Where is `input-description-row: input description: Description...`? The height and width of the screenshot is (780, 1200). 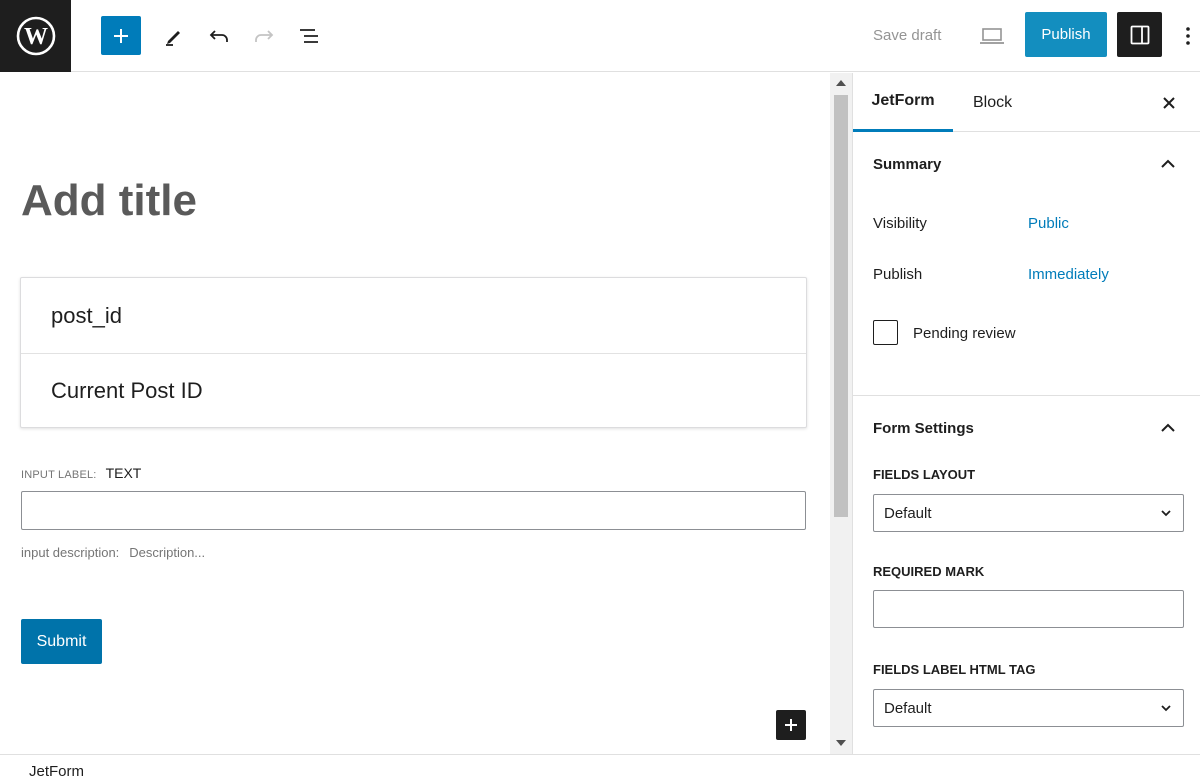
input-description-row: input description: Description... is located at coordinates (113, 552).